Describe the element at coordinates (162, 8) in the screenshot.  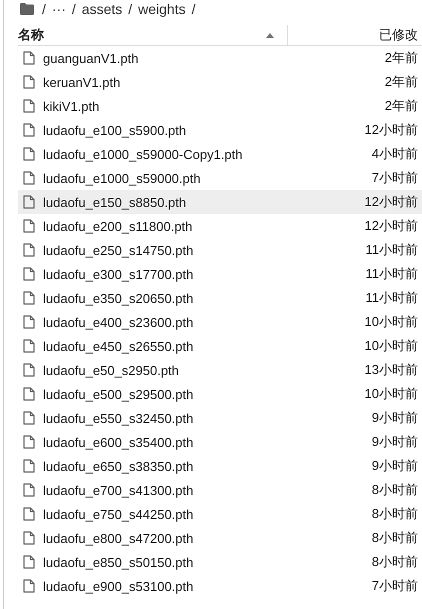
I see `breadcrumb-link: weights` at that location.